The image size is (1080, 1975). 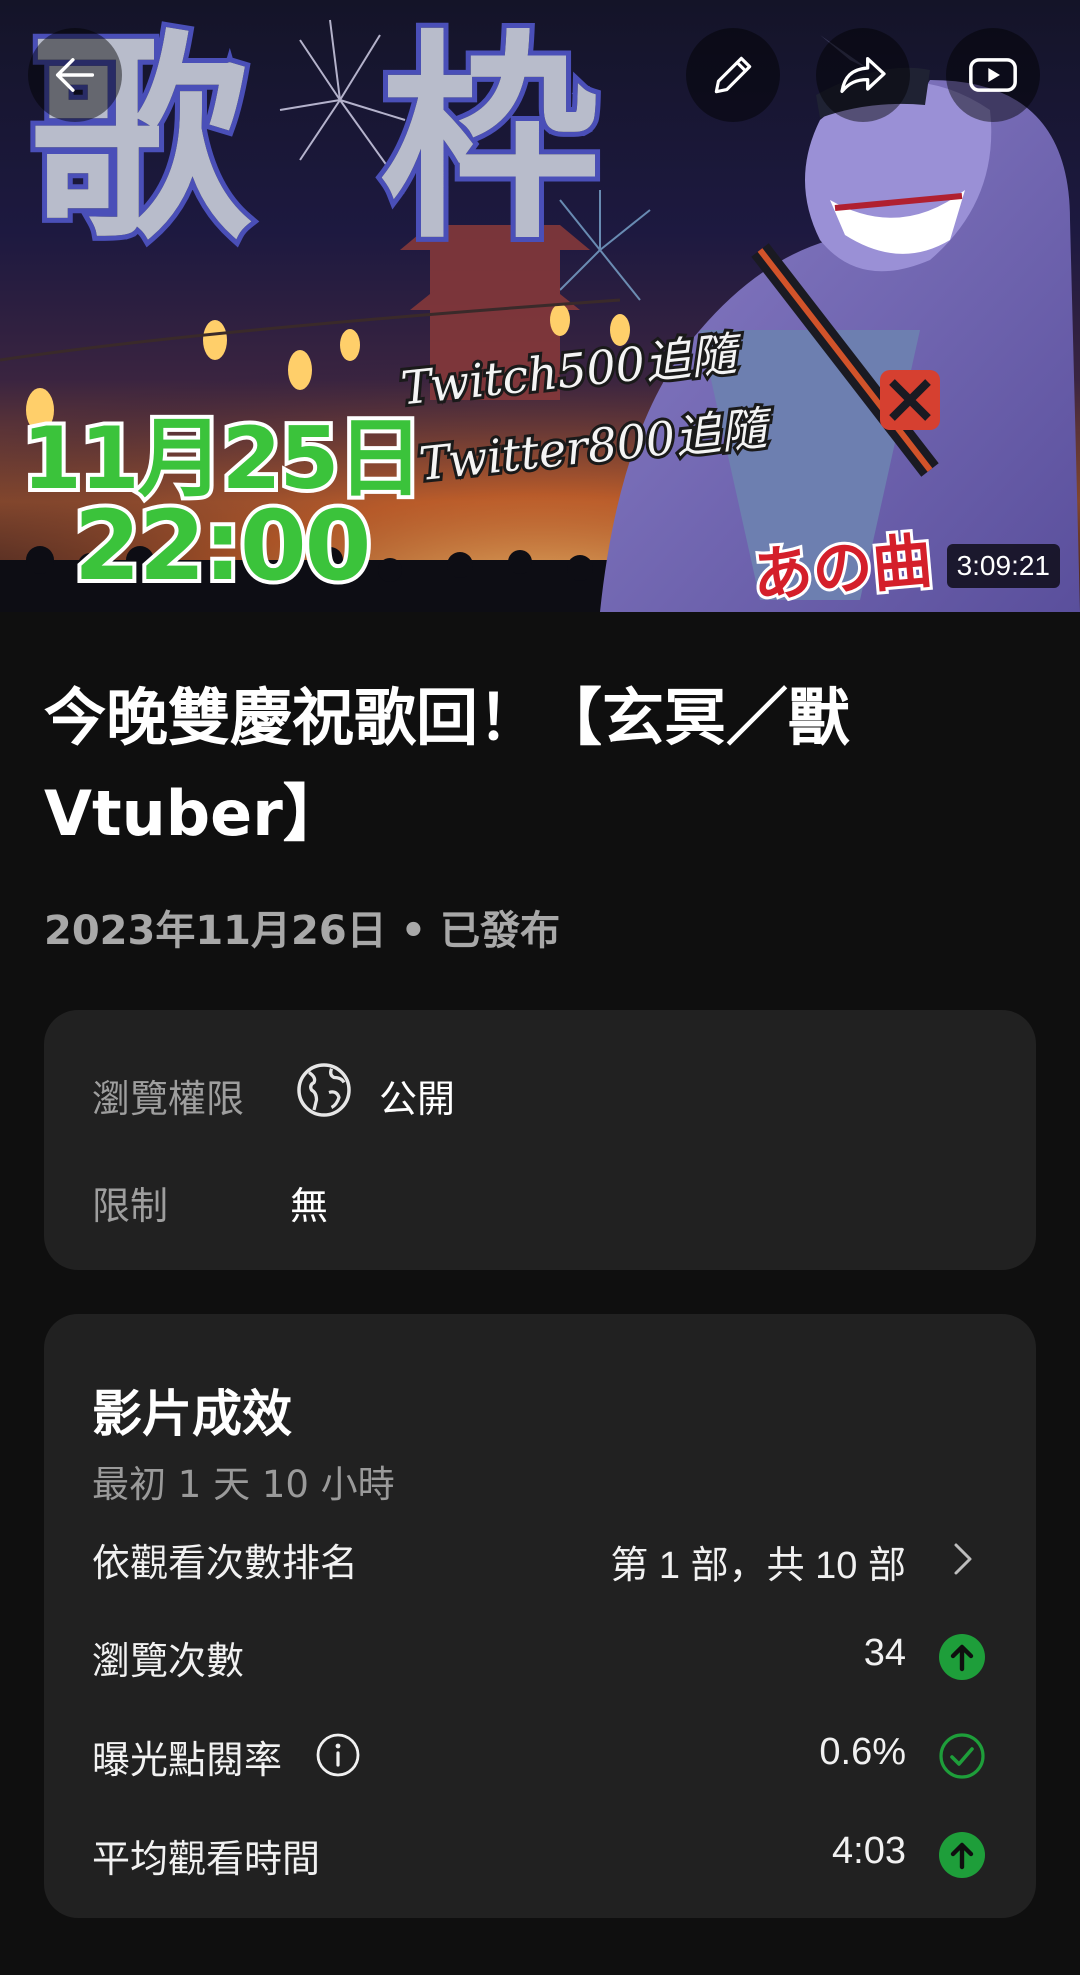 What do you see at coordinates (884, 1653) in the screenshot?
I see `views-value: 34` at bounding box center [884, 1653].